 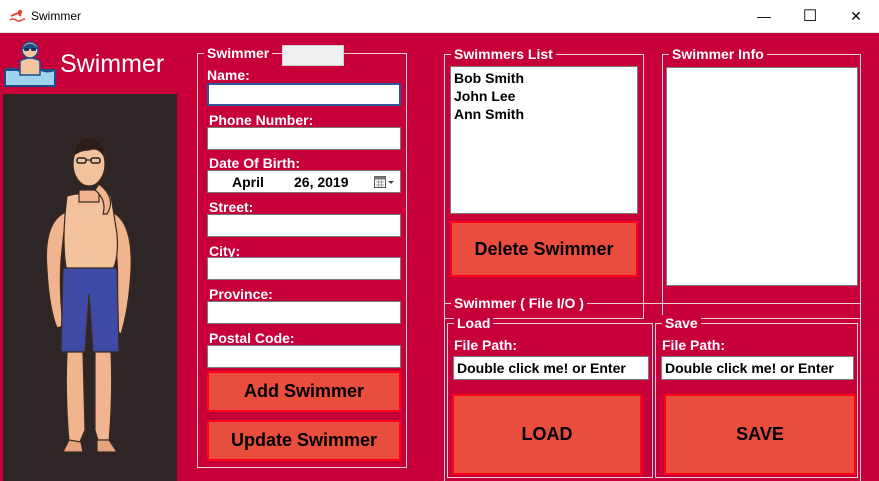 What do you see at coordinates (112, 64) in the screenshot?
I see `logo-text: Swimmer` at bounding box center [112, 64].